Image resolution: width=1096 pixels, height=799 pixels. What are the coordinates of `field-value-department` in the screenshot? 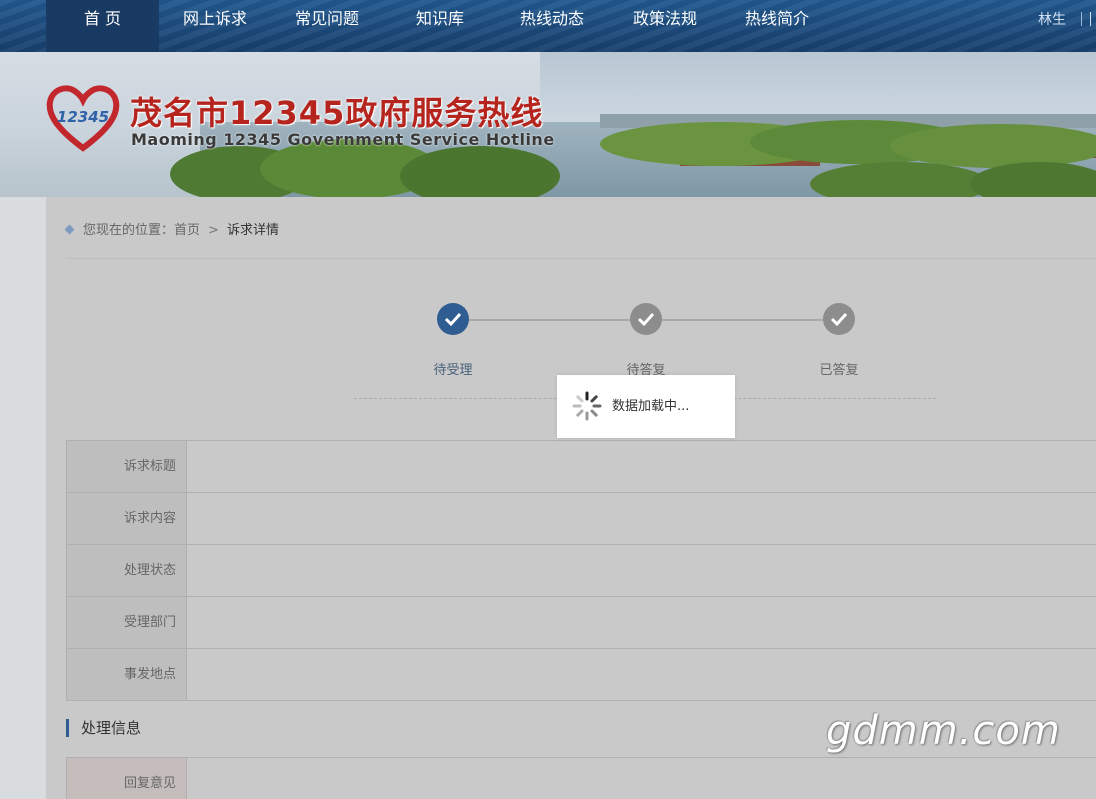 It's located at (641, 622).